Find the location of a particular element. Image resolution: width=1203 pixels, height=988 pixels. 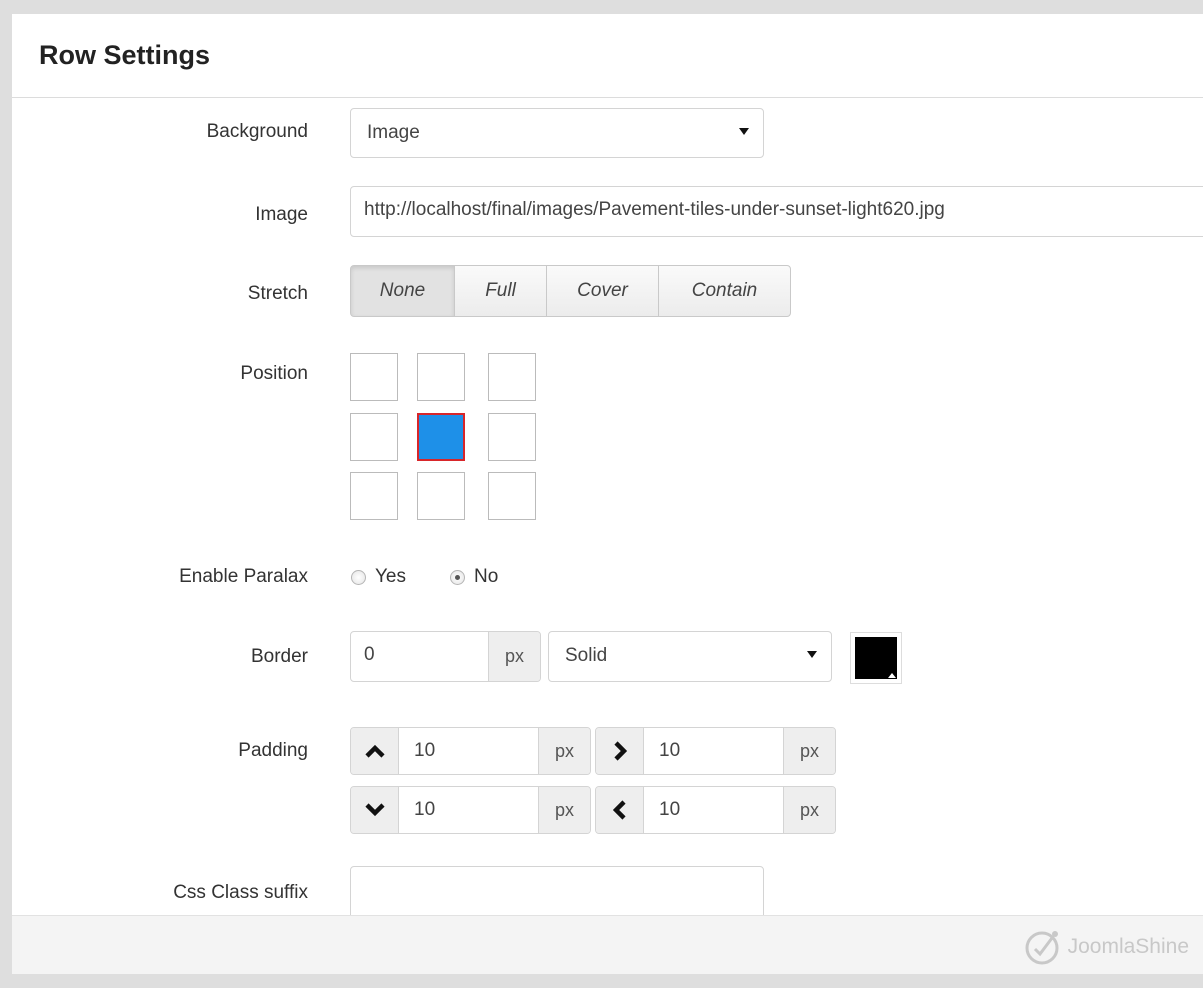

position-cell-middle-right is located at coordinates (512, 437).